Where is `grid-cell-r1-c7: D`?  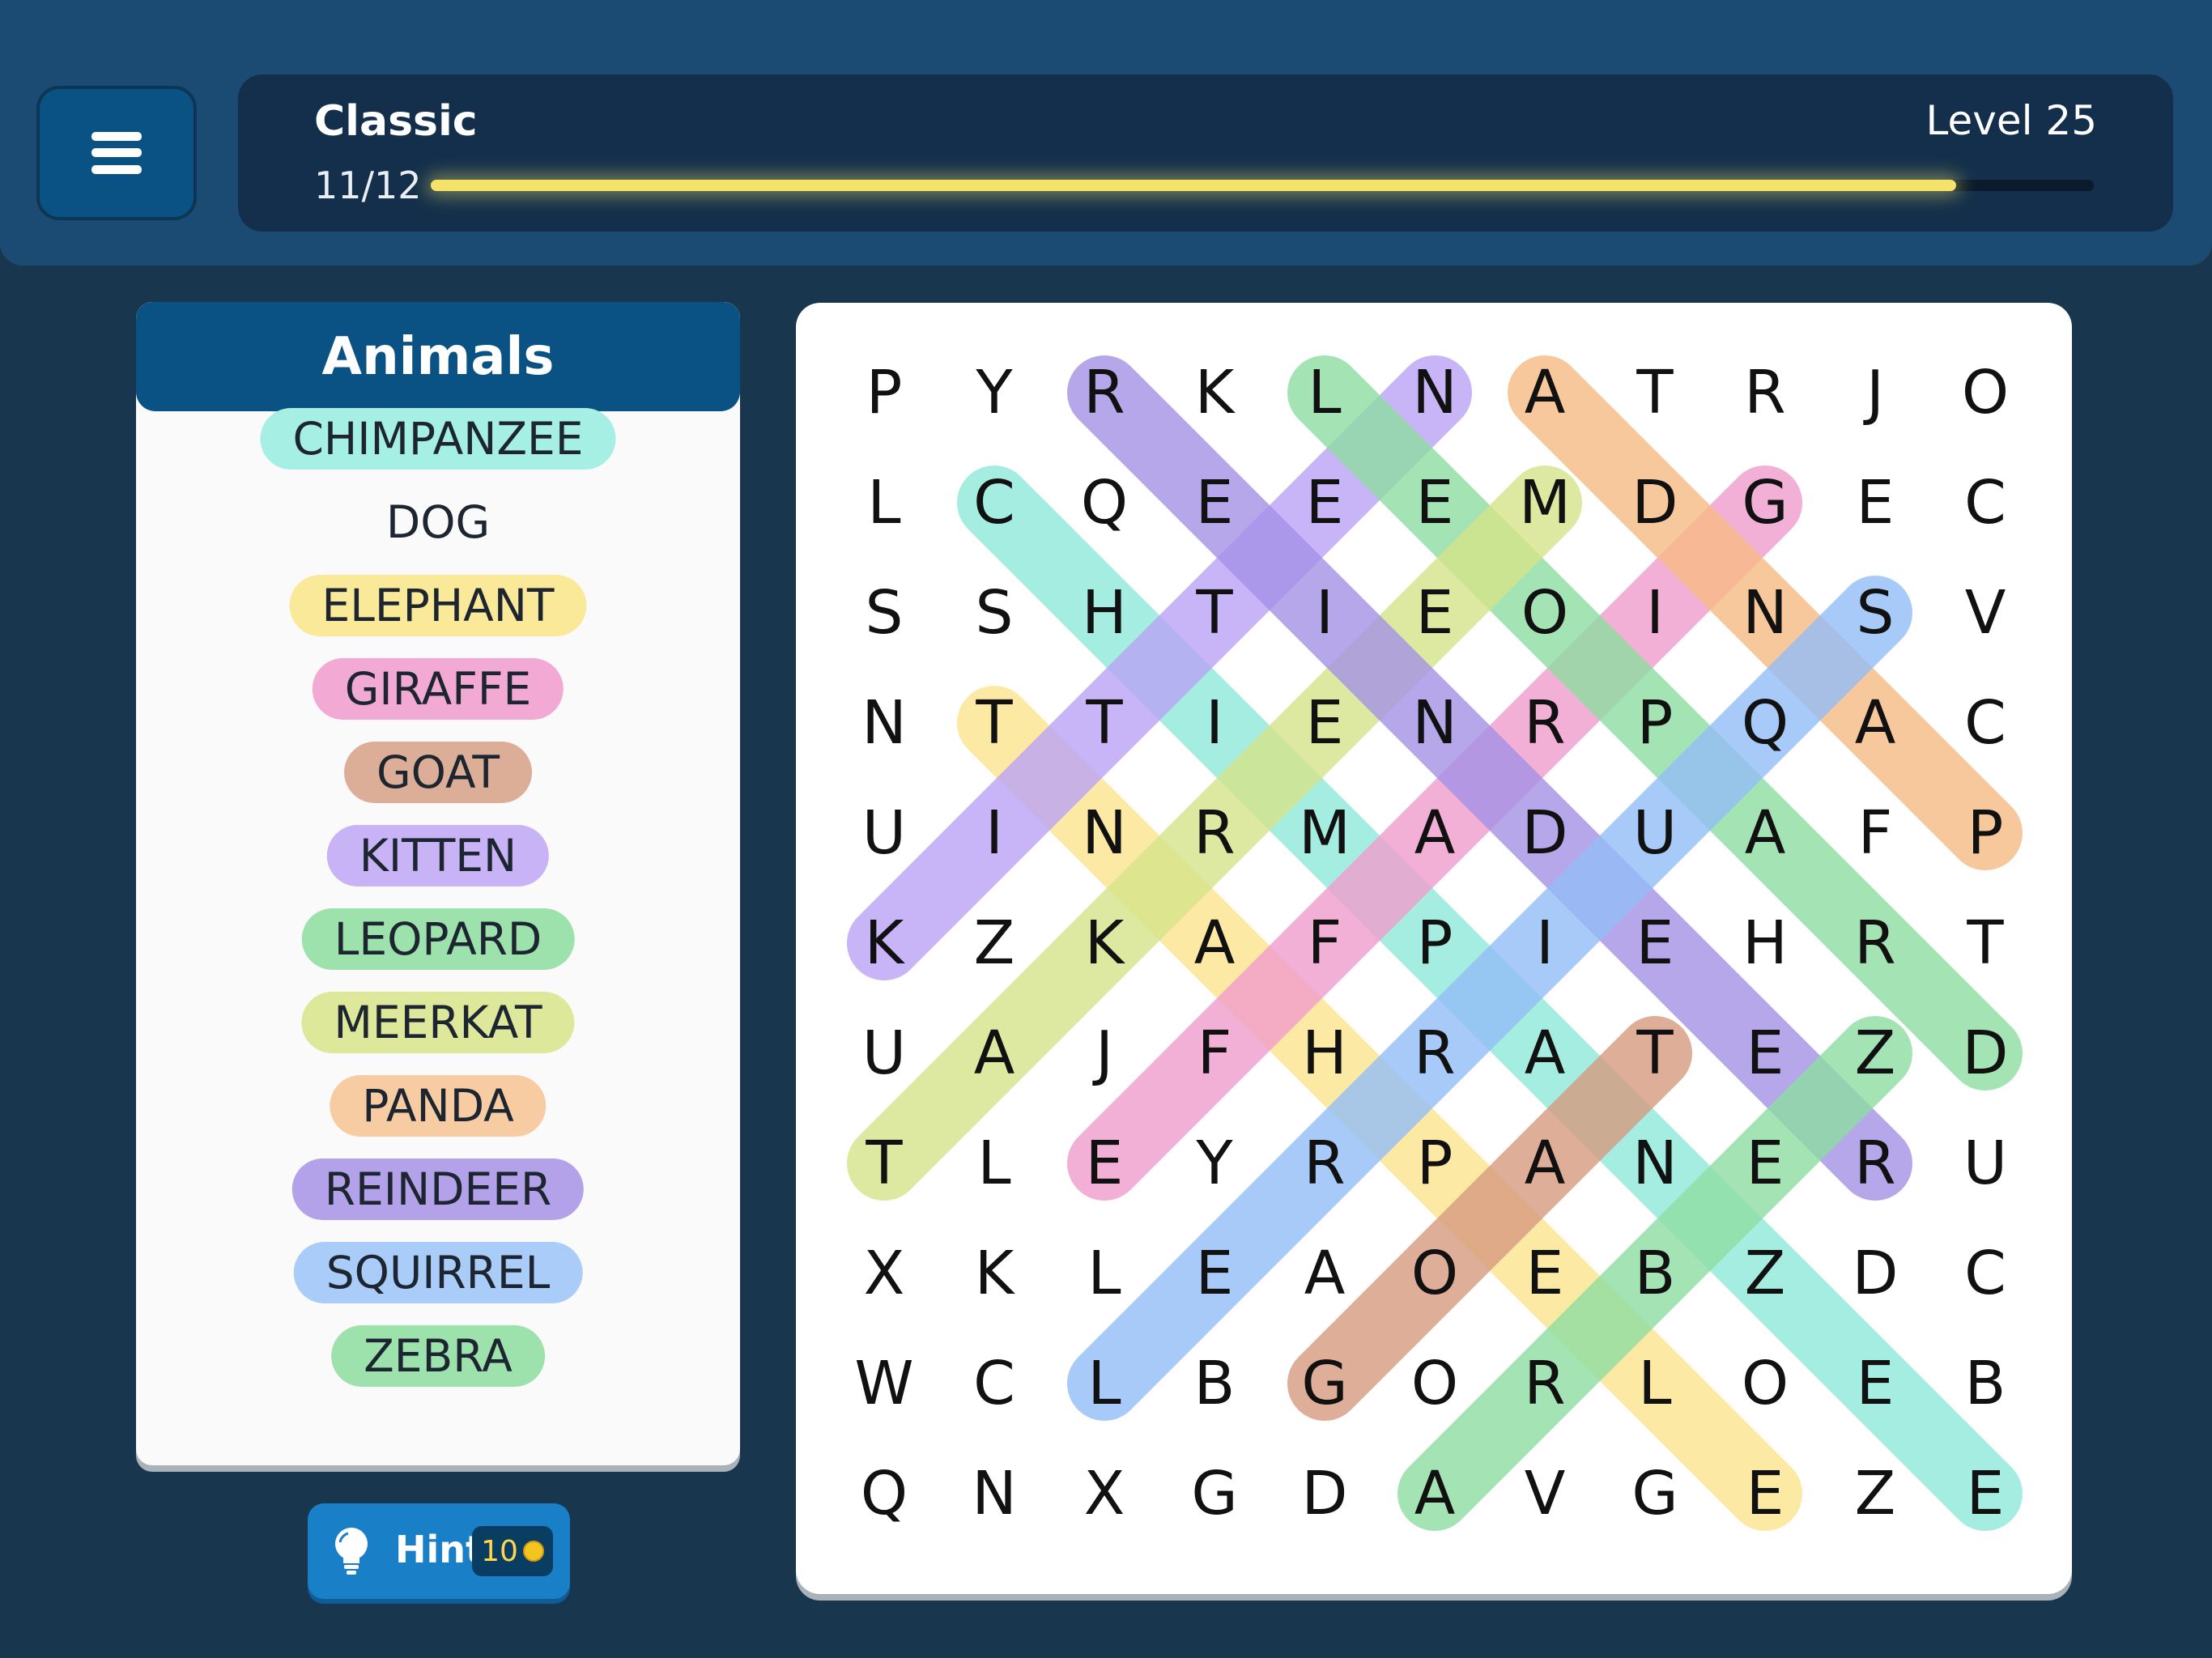 grid-cell-r1-c7: D is located at coordinates (1655, 502).